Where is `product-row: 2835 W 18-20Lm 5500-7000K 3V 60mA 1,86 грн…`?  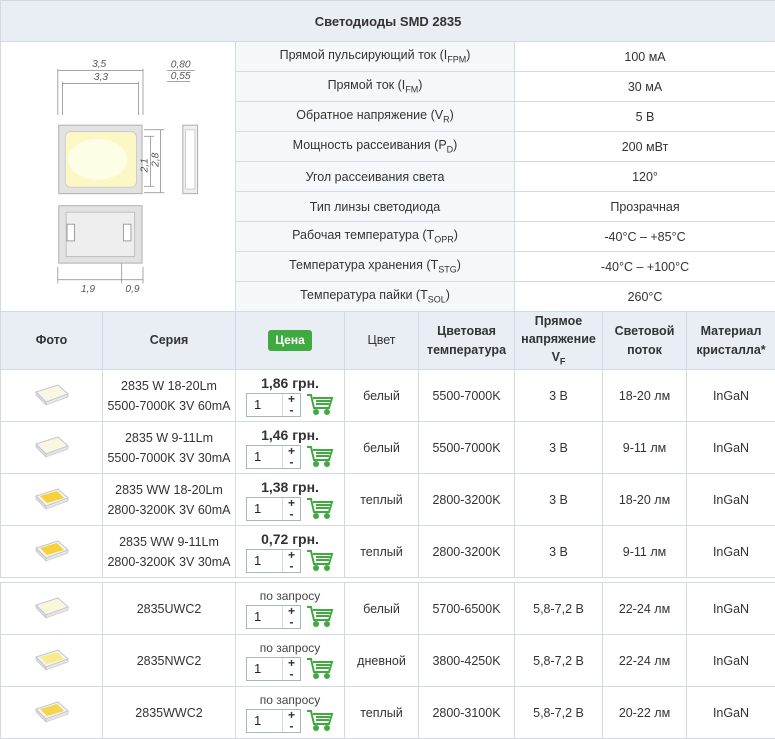
product-row: 2835 W 18-20Lm 5500-7000K 3V 60mA 1,86 грн… is located at coordinates (387, 395).